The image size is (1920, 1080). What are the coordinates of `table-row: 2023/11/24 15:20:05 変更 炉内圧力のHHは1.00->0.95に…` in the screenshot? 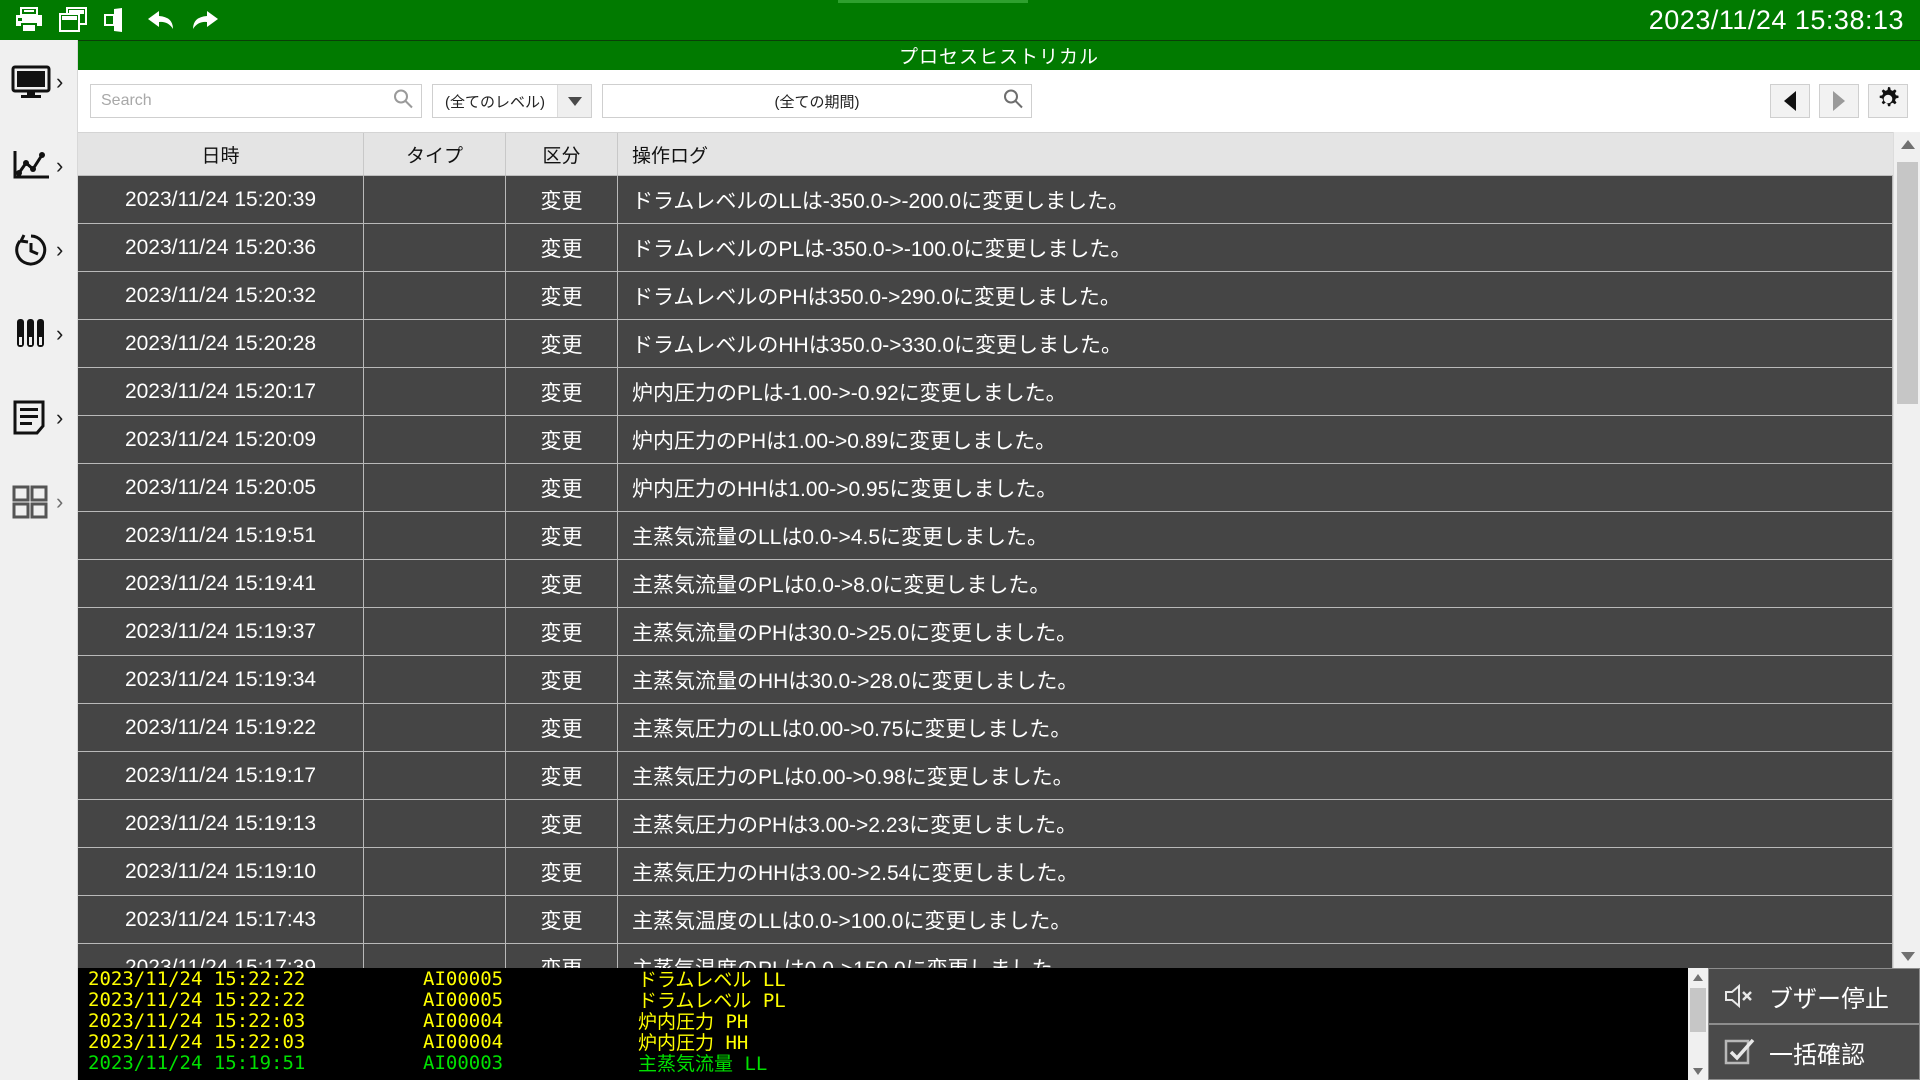 It's located at (985, 488).